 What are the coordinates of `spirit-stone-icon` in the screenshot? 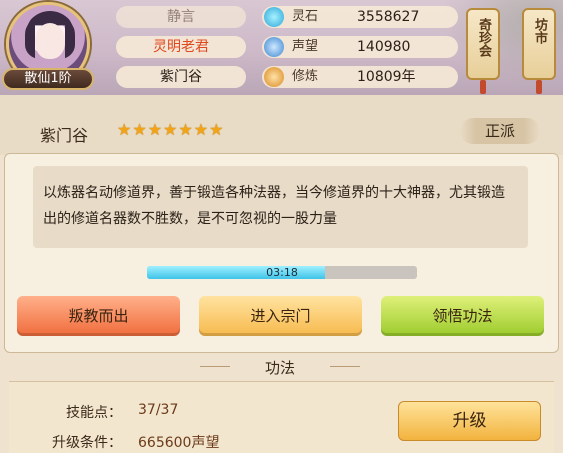 It's located at (274, 17).